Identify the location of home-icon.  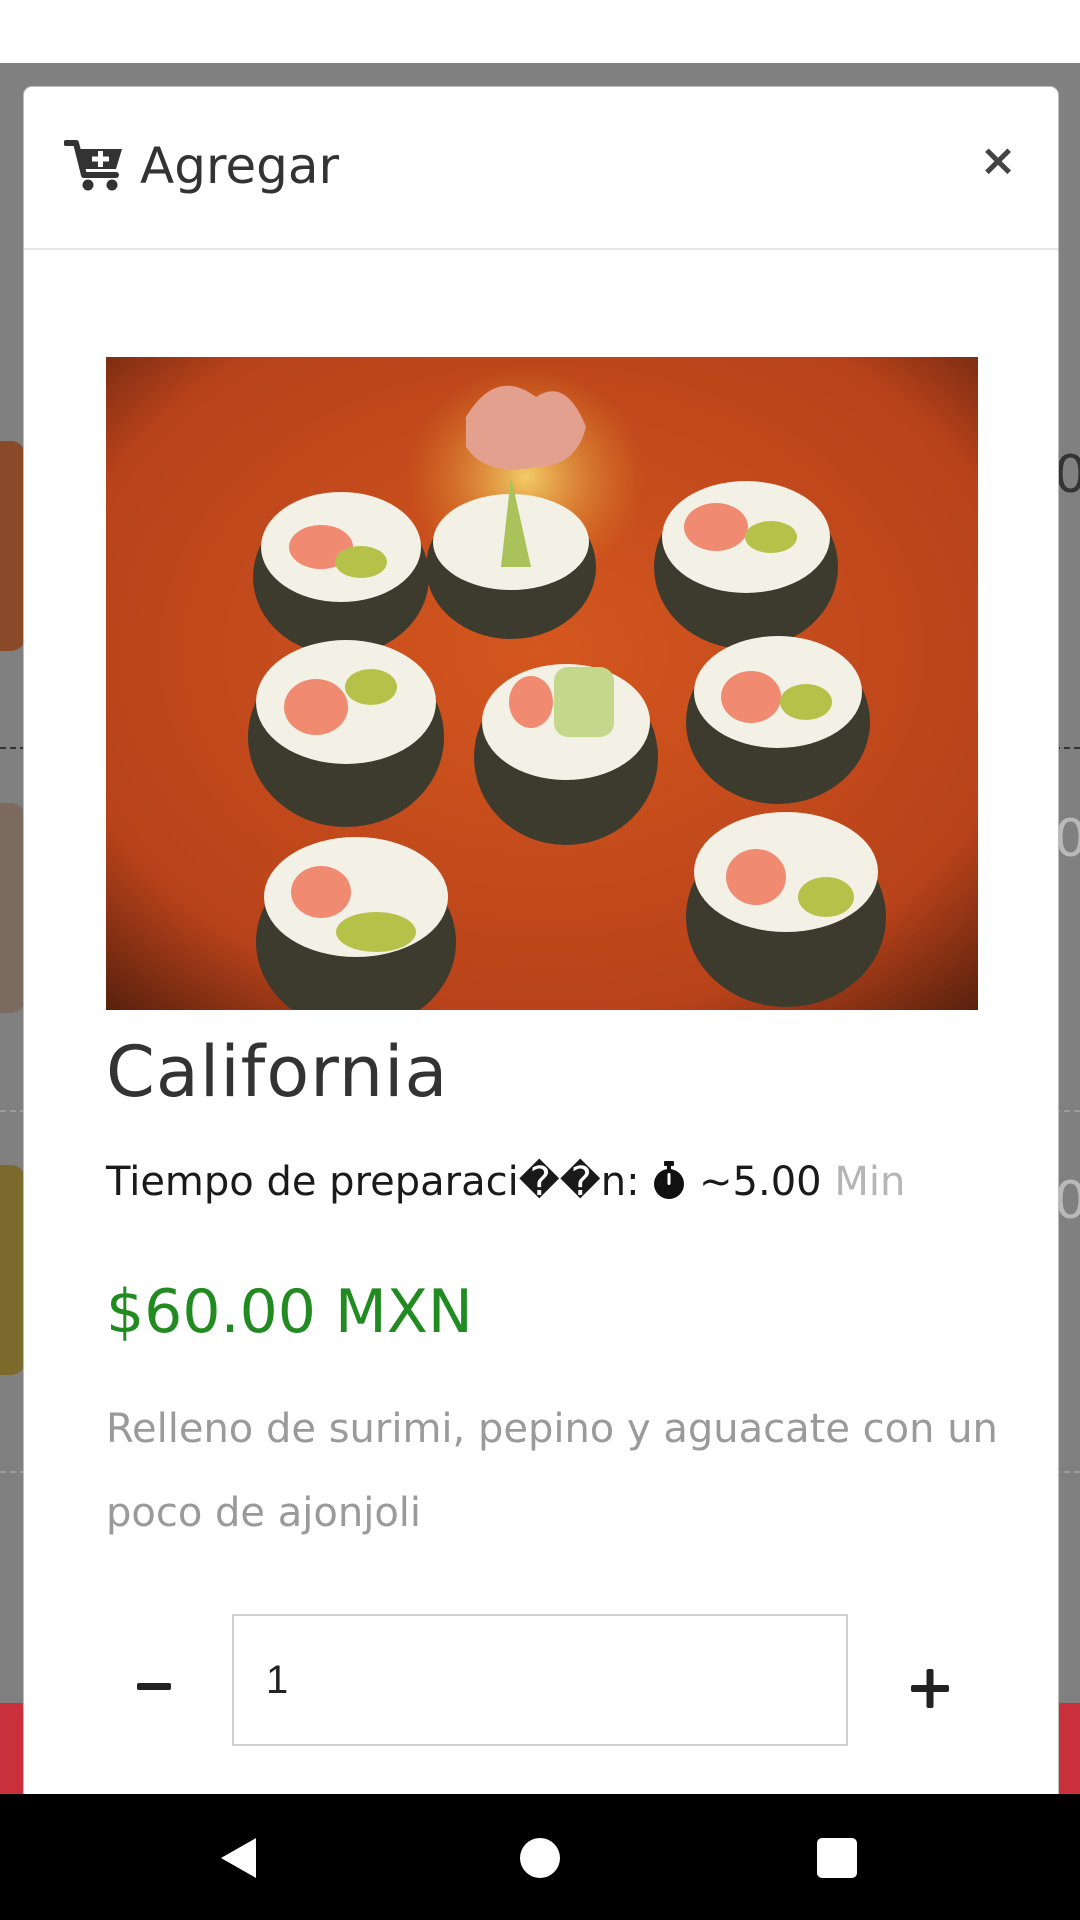
(540, 1858).